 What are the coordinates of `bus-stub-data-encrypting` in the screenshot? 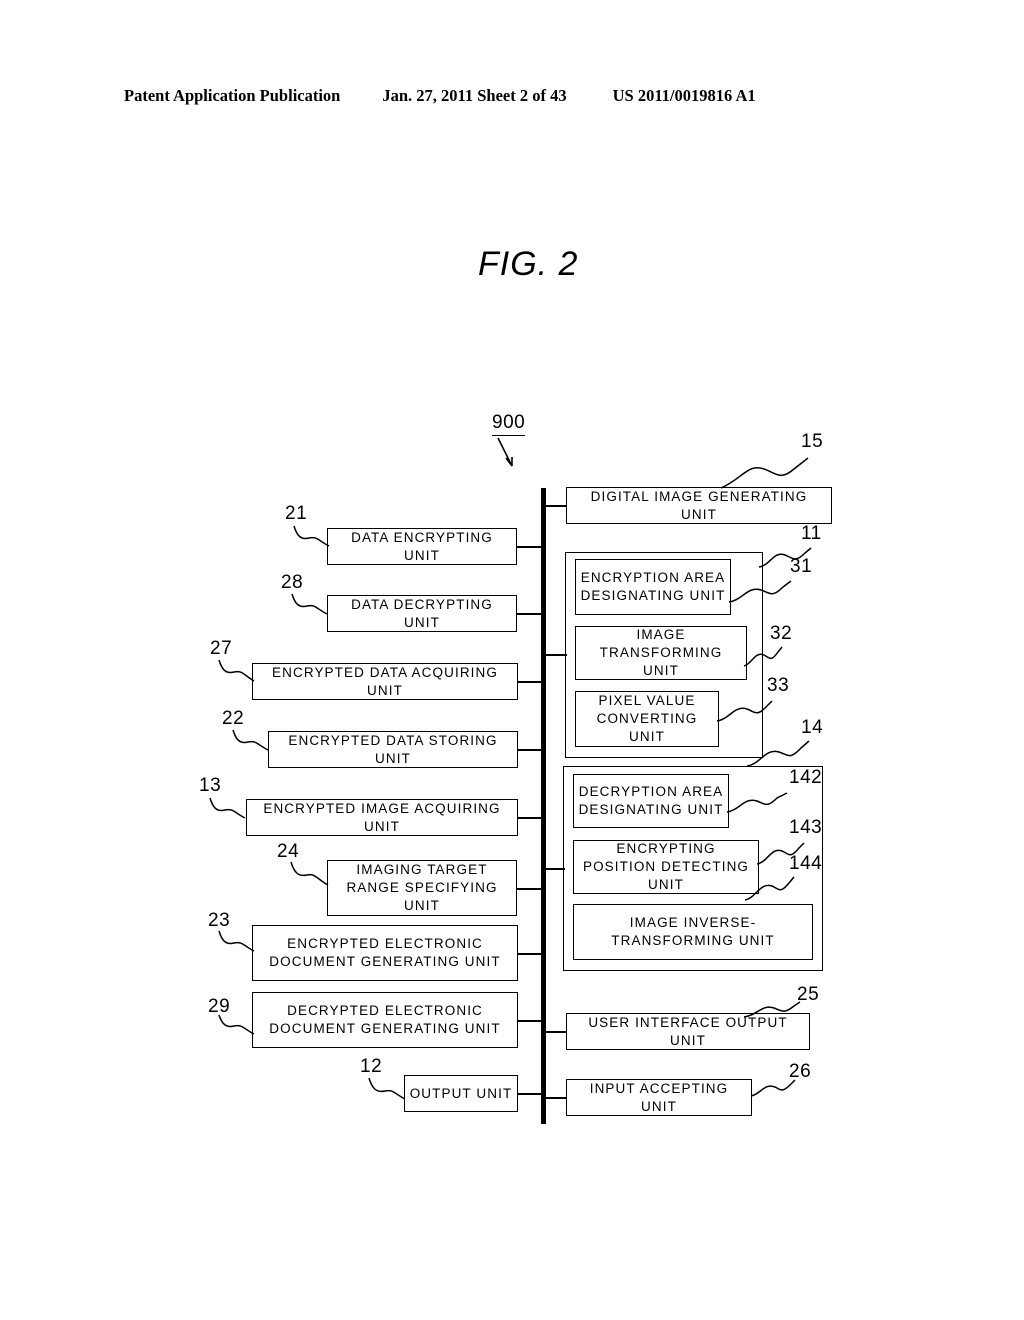 It's located at (529, 547).